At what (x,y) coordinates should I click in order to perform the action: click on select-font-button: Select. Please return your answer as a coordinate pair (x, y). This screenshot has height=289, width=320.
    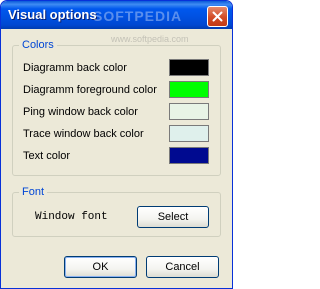
    Looking at the image, I should click on (173, 217).